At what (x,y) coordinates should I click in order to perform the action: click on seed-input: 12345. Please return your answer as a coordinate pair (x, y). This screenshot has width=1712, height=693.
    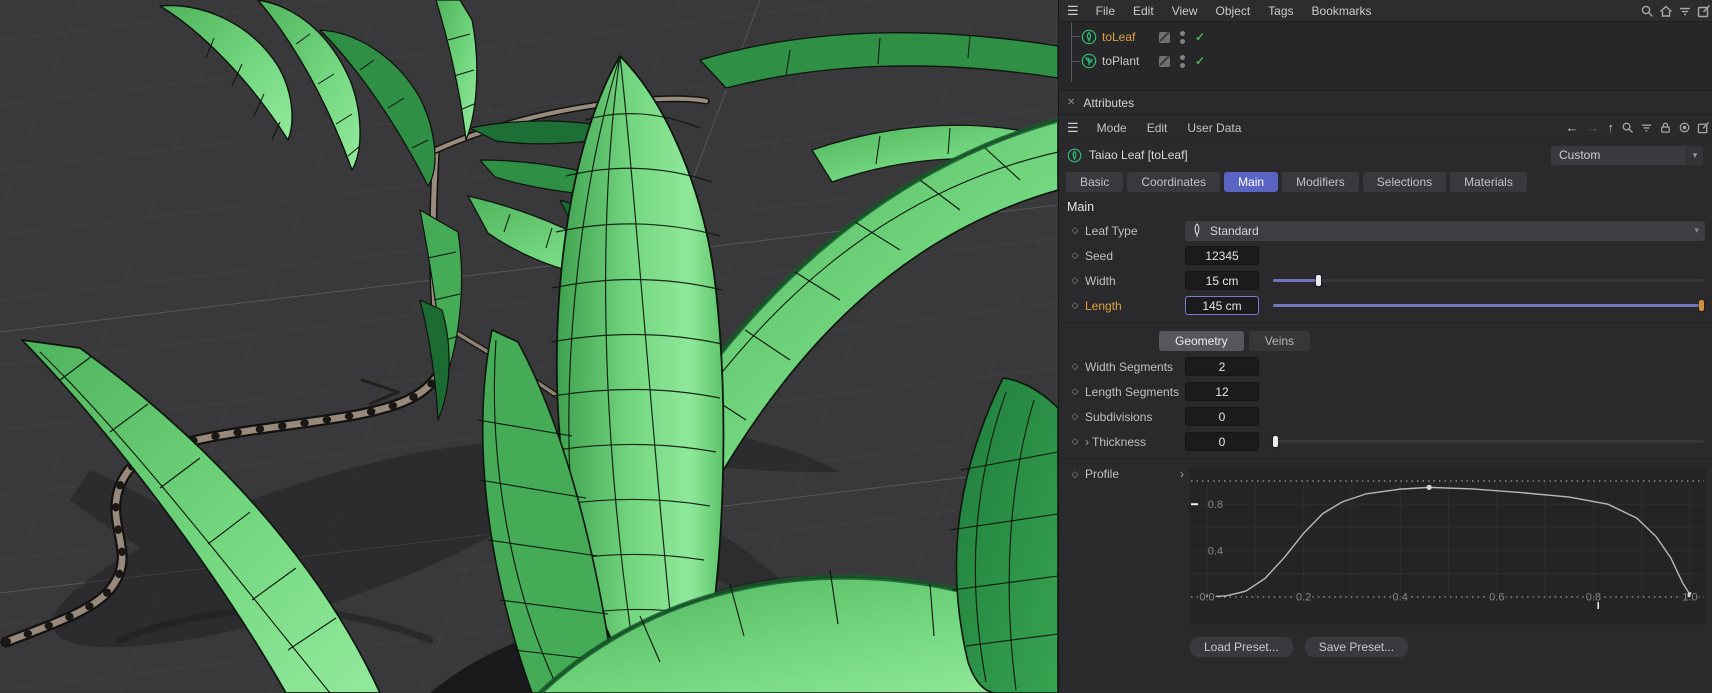
    Looking at the image, I should click on (1222, 255).